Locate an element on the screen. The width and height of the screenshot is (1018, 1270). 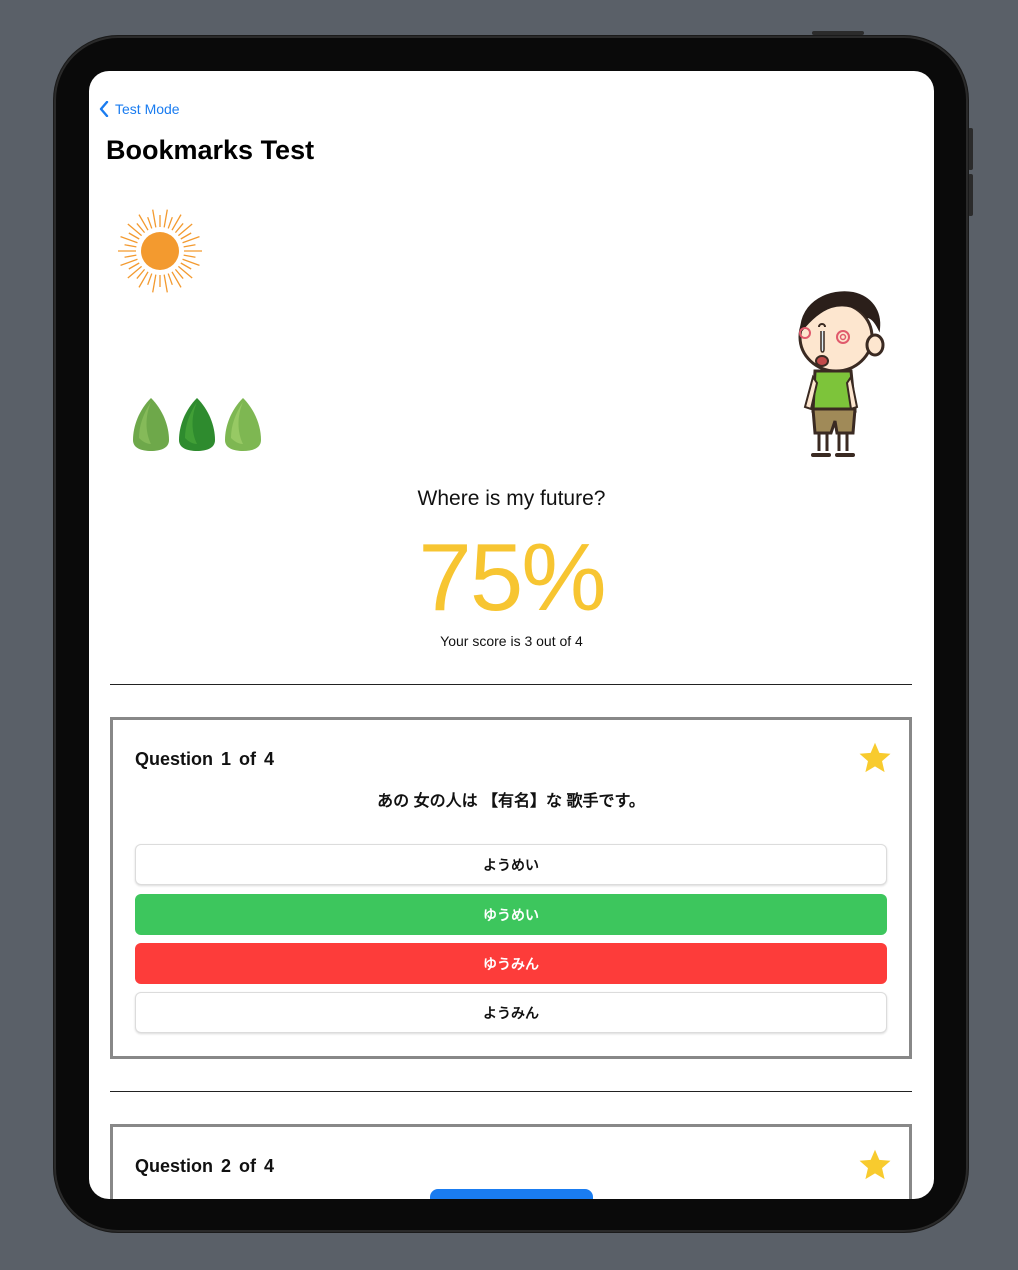
page-title: Bookmarks Test is located at coordinates (210, 150).